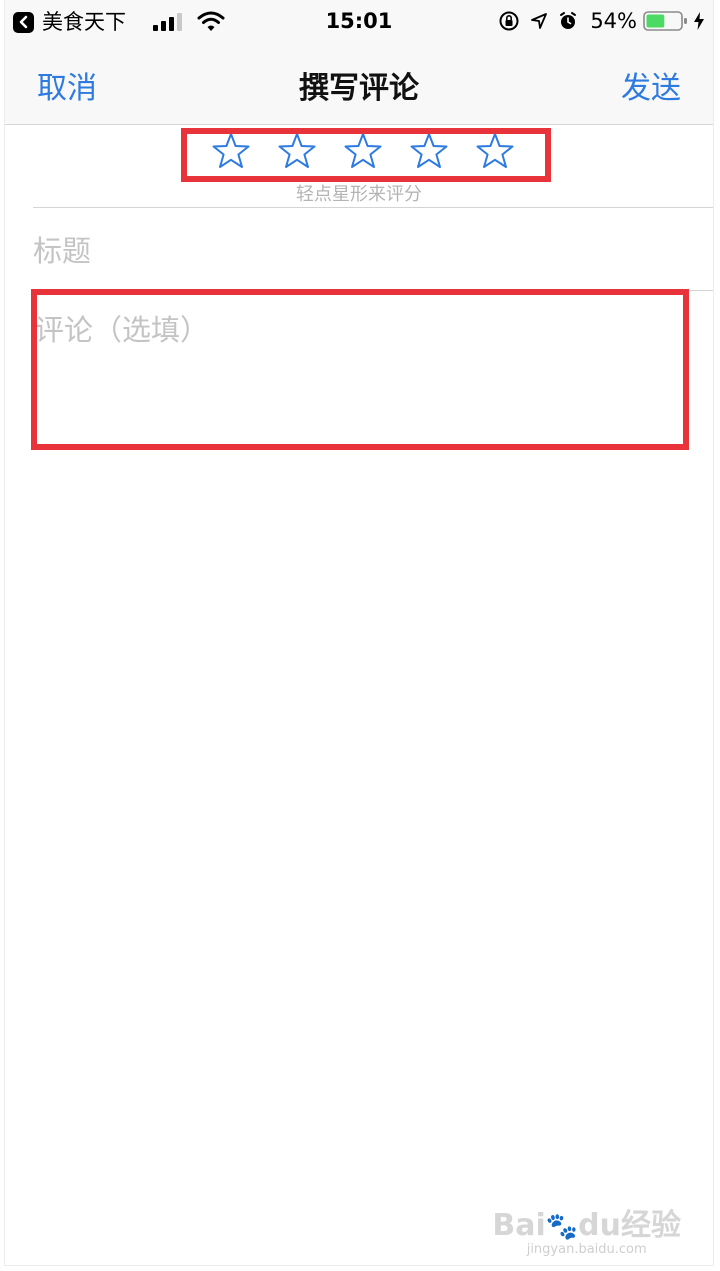 The height and width of the screenshot is (1271, 720). What do you see at coordinates (373, 207) in the screenshot?
I see `divider` at bounding box center [373, 207].